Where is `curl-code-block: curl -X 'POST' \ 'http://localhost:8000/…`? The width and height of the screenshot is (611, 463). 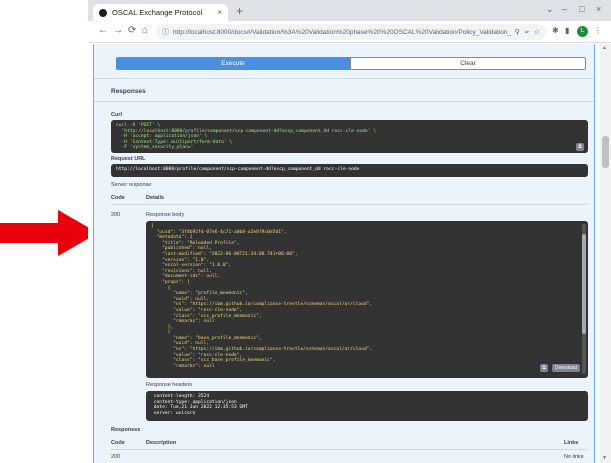
curl-code-block: curl -X 'POST' \ 'http://localhost:8000/… is located at coordinates (349, 136).